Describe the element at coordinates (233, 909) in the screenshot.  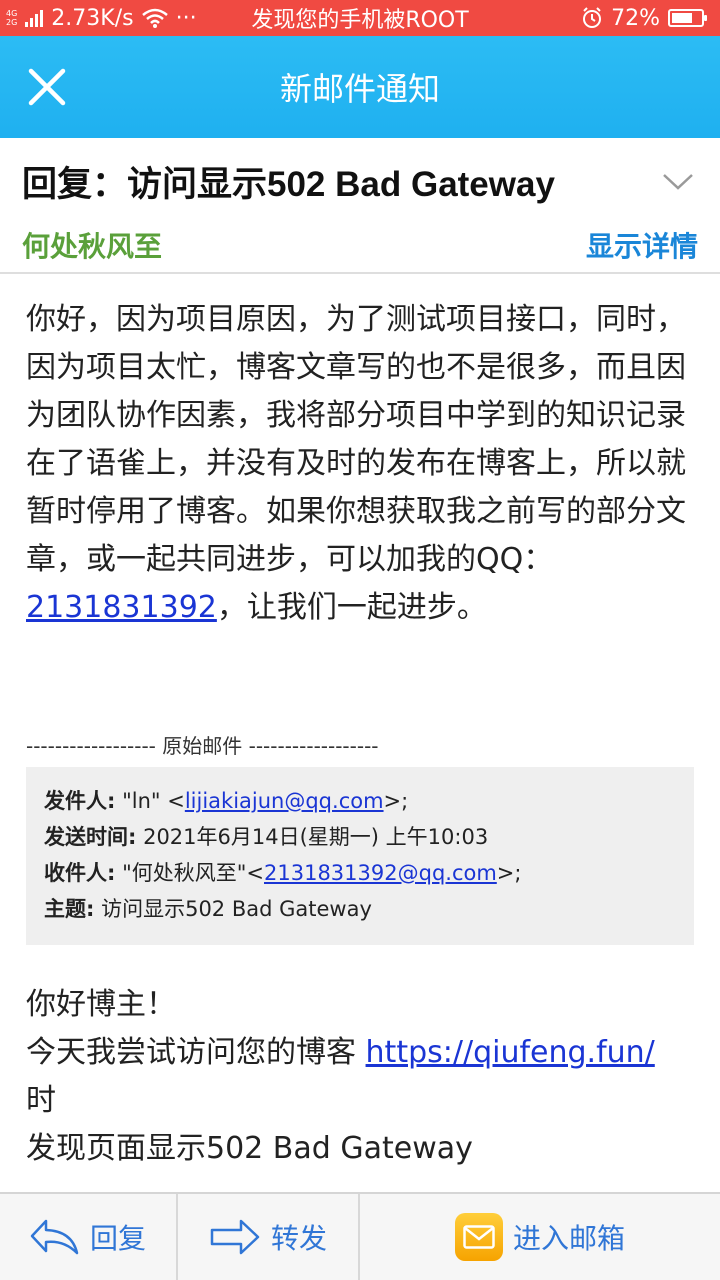
I see `subject-value: 访问显示502 Bad Gateway` at that location.